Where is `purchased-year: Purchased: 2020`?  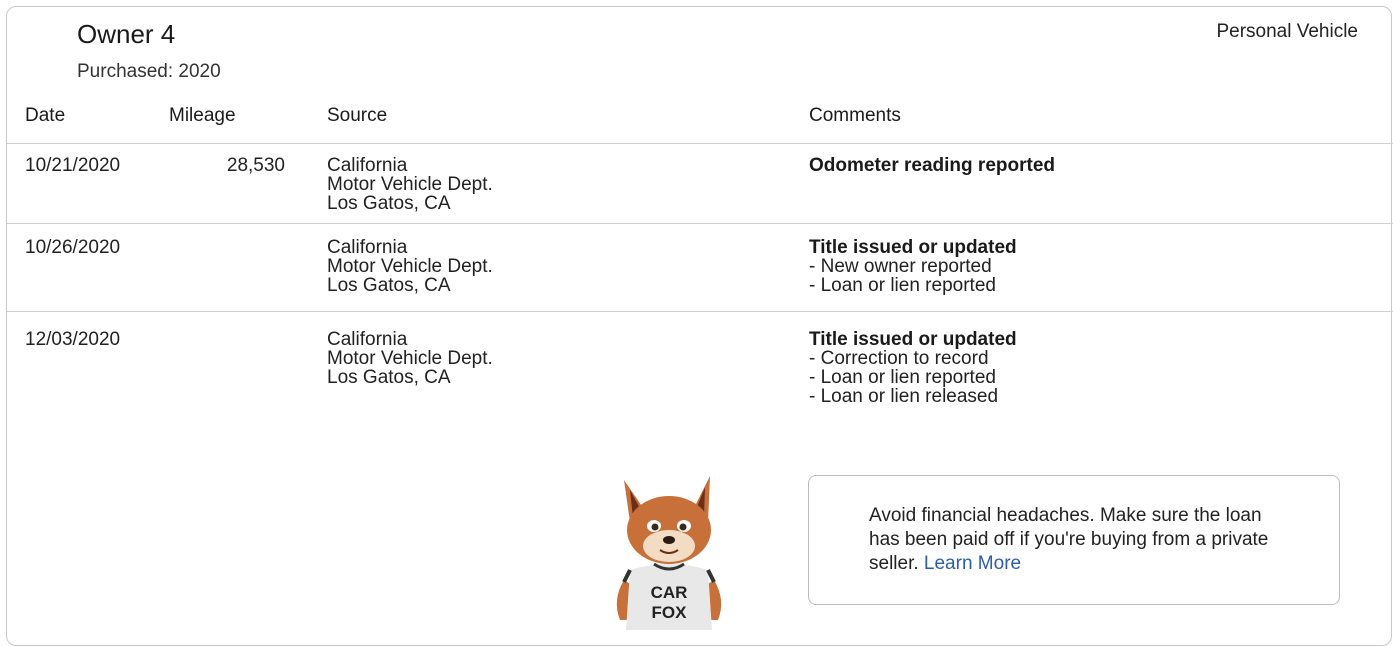
purchased-year: Purchased: 2020 is located at coordinates (149, 71).